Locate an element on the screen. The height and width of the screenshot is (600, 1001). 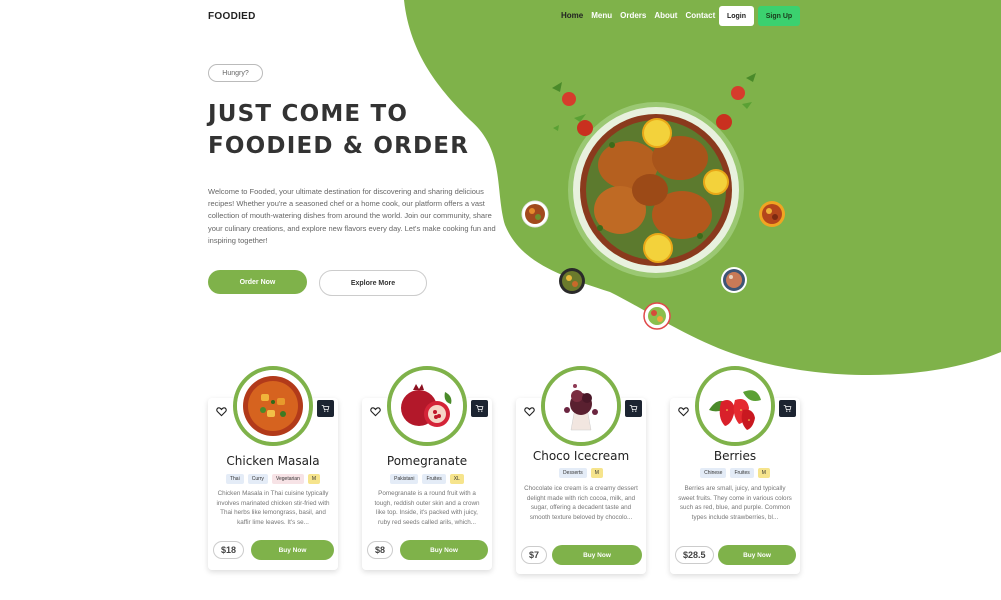
brand-logo: FOODIED is located at coordinates (232, 16).